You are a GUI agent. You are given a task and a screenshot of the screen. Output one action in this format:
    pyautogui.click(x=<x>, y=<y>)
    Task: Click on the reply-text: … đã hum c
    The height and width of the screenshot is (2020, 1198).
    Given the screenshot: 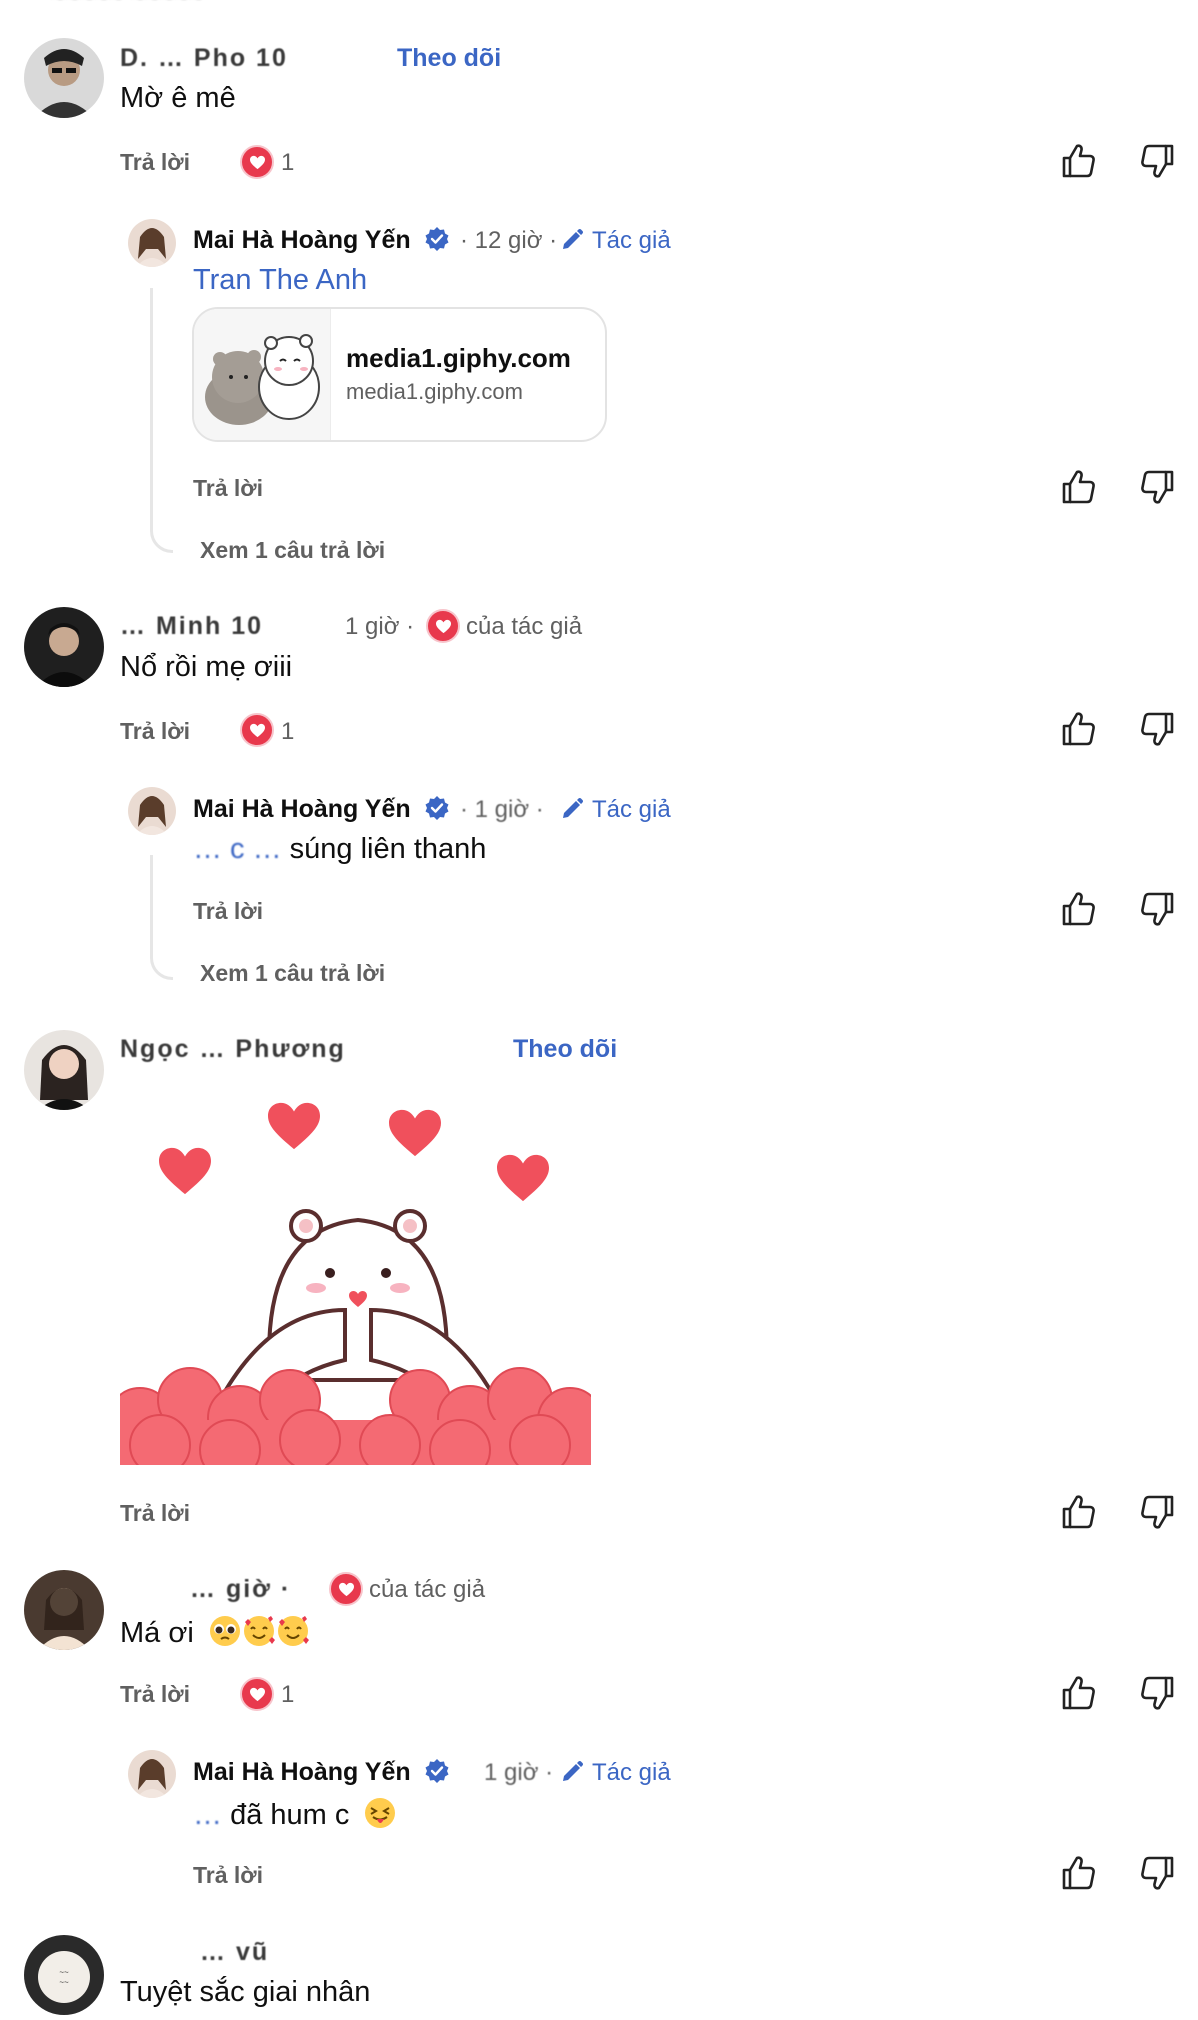 What is the action you would take?
    pyautogui.click(x=295, y=1814)
    